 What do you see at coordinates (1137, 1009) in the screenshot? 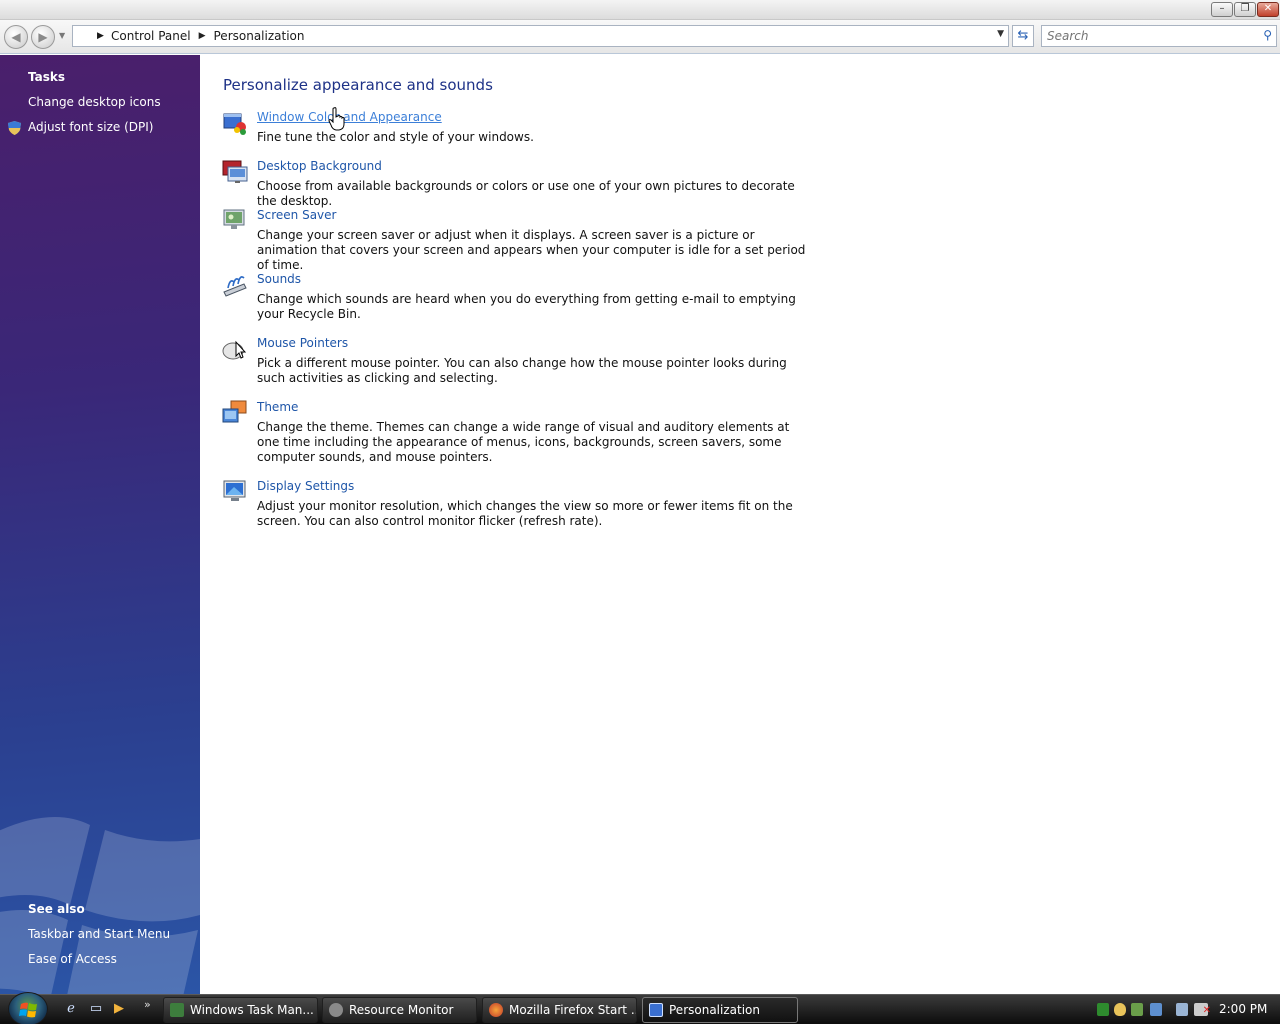
I see `tray-app-icon` at bounding box center [1137, 1009].